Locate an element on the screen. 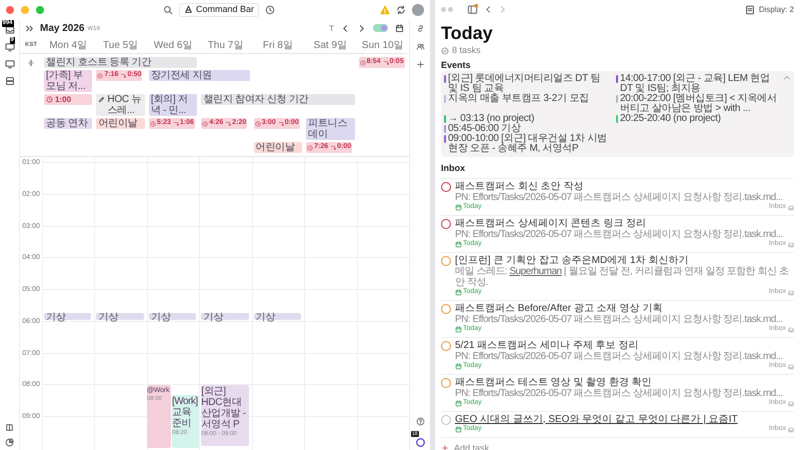  day-header: Fri 8일 is located at coordinates (278, 45).